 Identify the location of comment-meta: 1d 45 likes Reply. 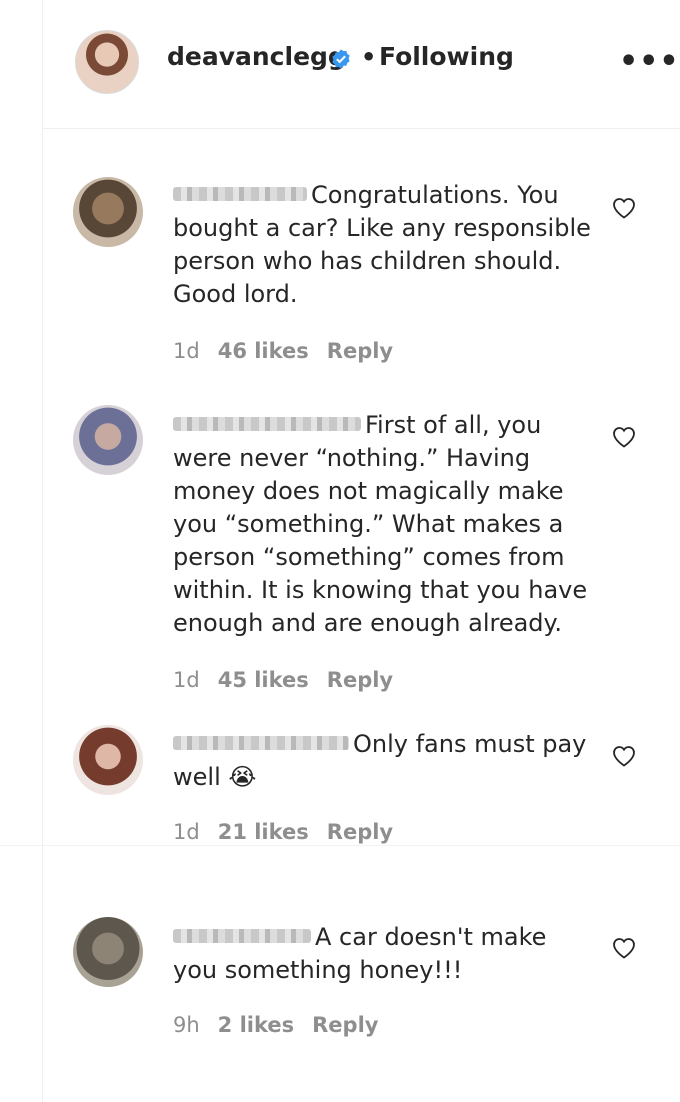
(292, 680).